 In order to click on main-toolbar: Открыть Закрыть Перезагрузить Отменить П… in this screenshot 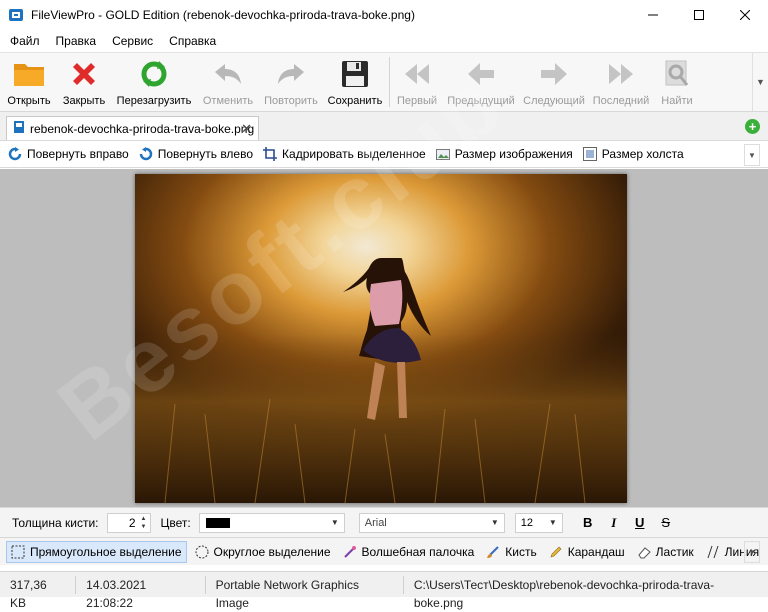, I will do `click(384, 82)`.